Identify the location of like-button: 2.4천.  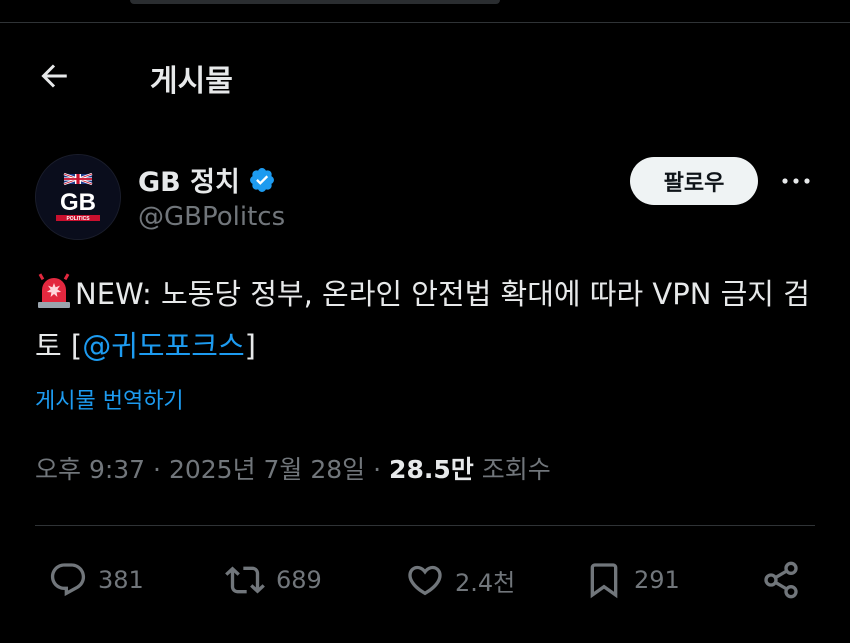
(460, 580).